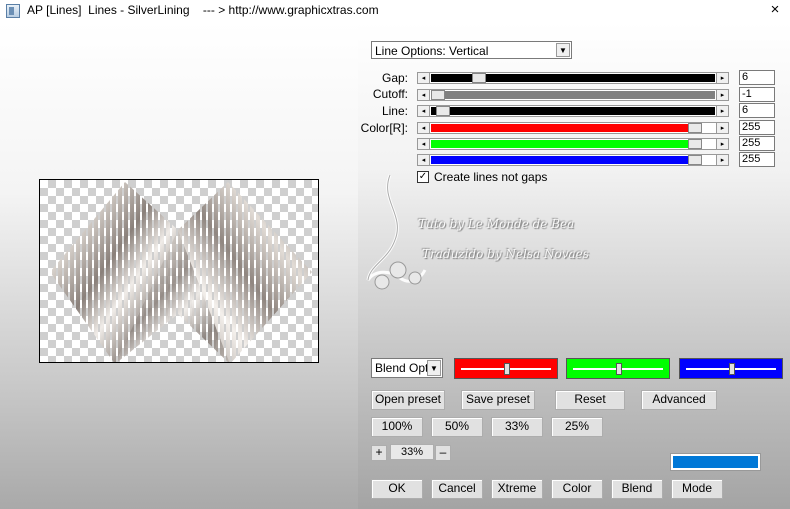 Image resolution: width=790 pixels, height=509 pixels. I want to click on line-options-value: Line Options: Vertical, so click(432, 51).